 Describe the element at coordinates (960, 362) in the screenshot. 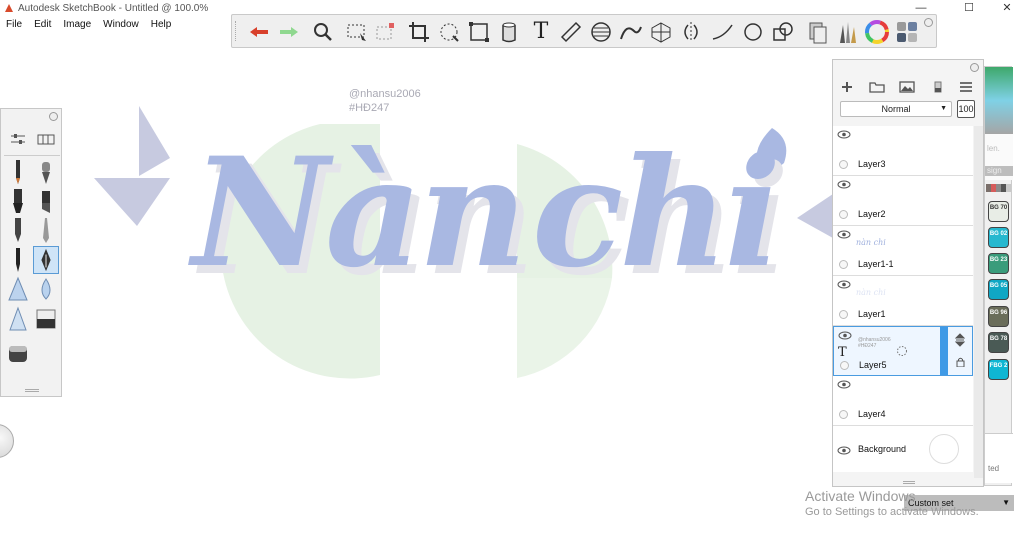

I see `lock-icon` at that location.